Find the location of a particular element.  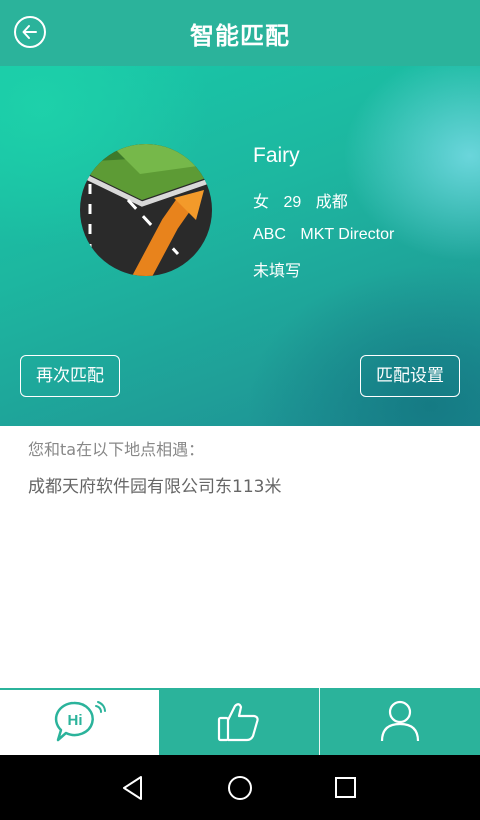

tab-profile is located at coordinates (400, 721).